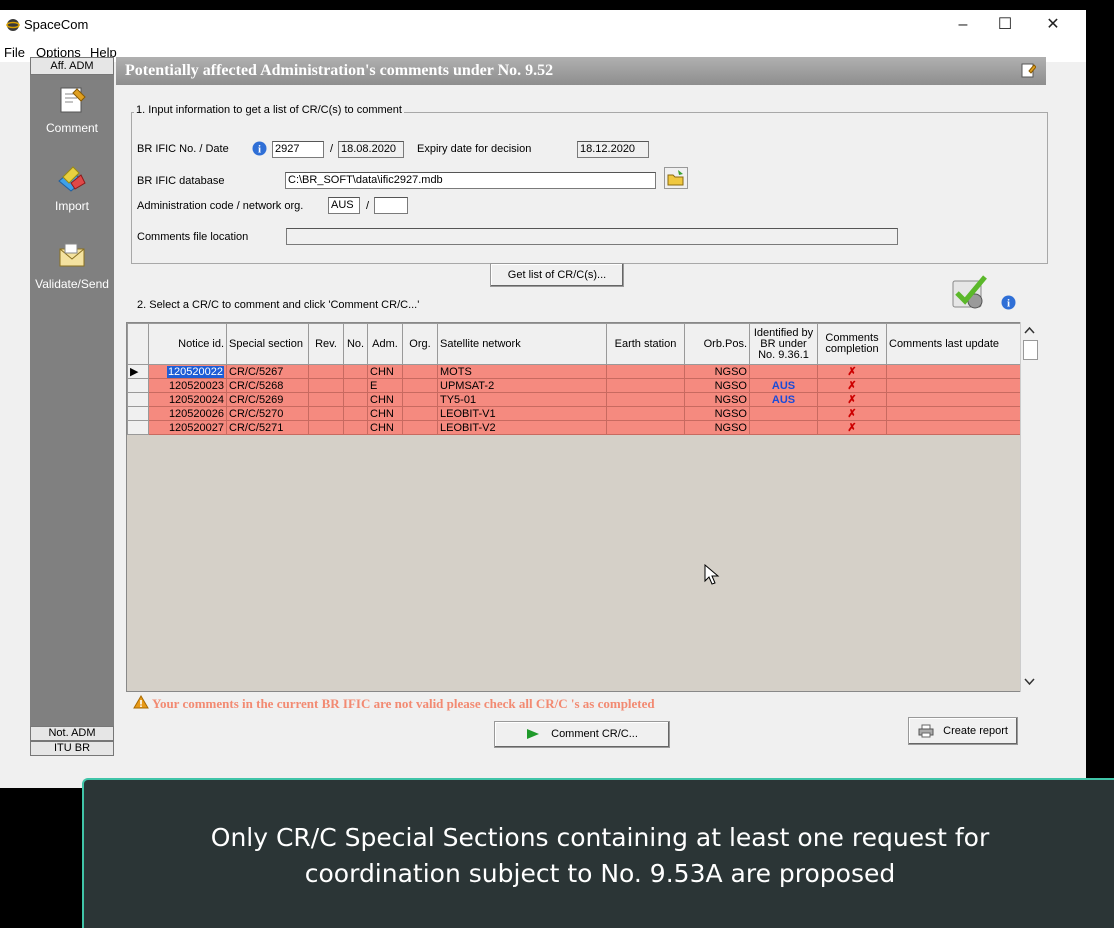 This screenshot has width=1114, height=928. Describe the element at coordinates (344, 205) in the screenshot. I see `admin-code-input: AUS` at that location.